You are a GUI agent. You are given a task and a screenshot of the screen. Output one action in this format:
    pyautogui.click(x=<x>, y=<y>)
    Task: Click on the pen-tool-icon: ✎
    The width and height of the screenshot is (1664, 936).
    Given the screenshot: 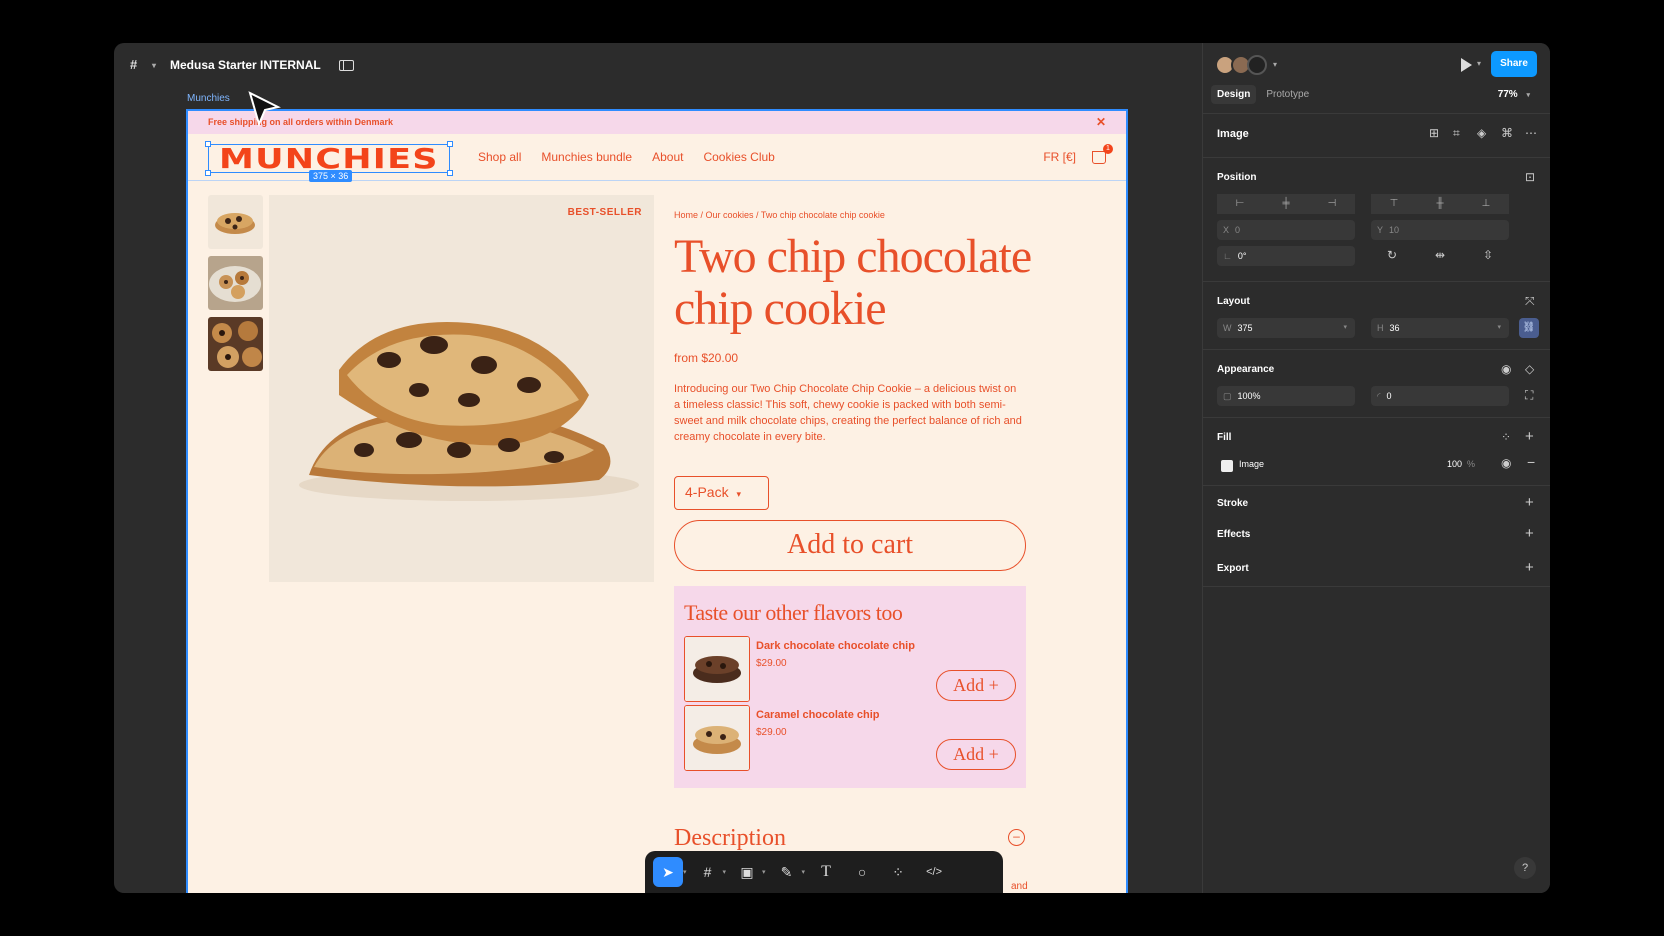 What is the action you would take?
    pyautogui.click(x=787, y=872)
    